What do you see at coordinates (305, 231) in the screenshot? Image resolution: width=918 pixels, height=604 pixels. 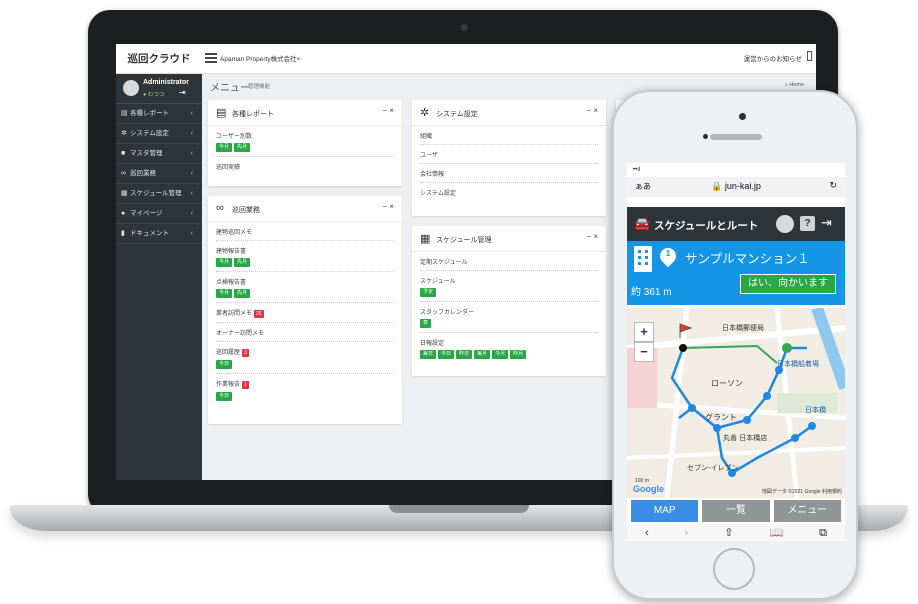 I see `list-item: 建物巡回メモ` at bounding box center [305, 231].